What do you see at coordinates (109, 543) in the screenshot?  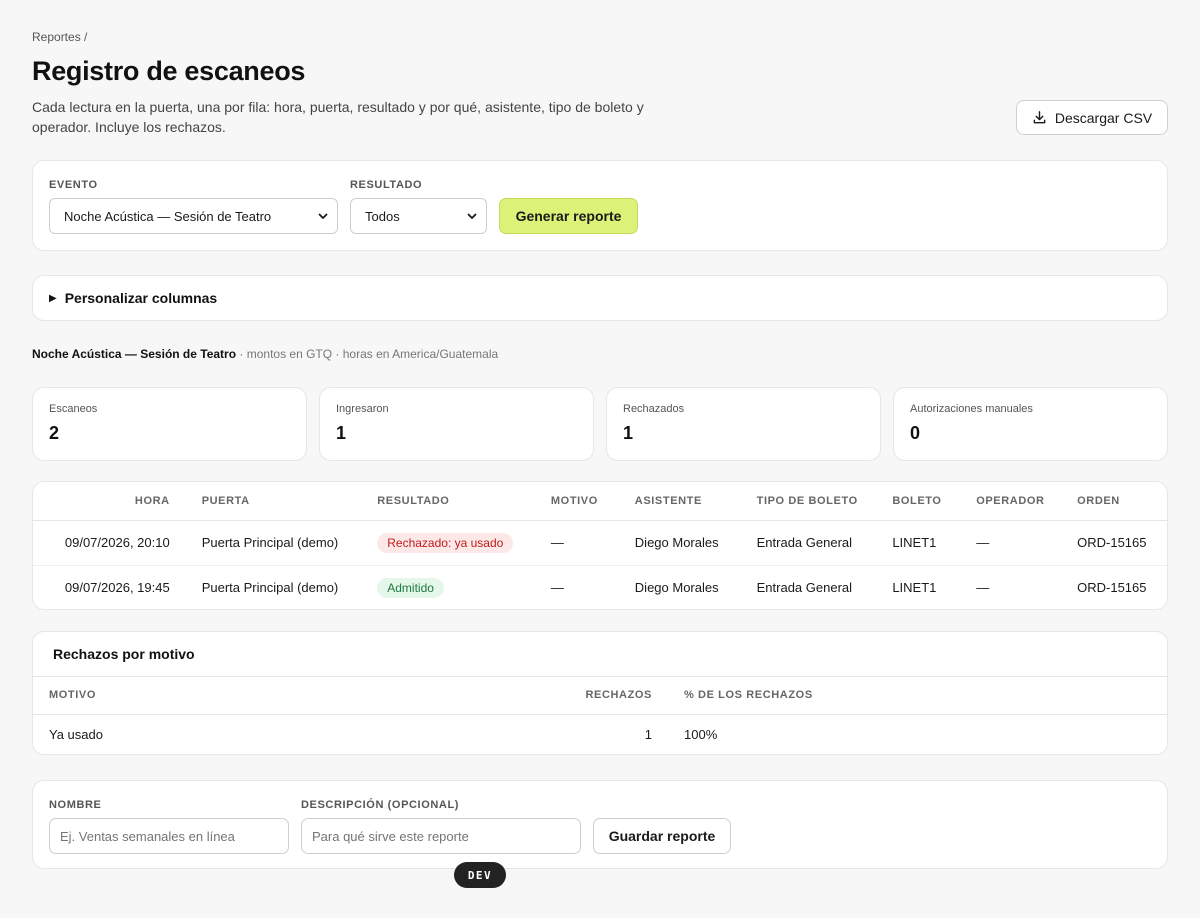 I see `cell-time: 09/07/2026, 20:10` at bounding box center [109, 543].